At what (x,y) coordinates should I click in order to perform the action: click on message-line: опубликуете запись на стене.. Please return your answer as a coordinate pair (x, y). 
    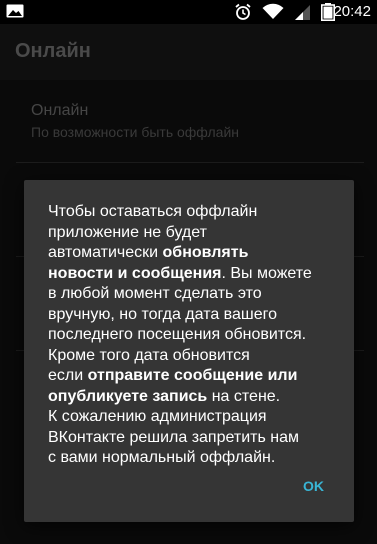
    Looking at the image, I should click on (164, 396).